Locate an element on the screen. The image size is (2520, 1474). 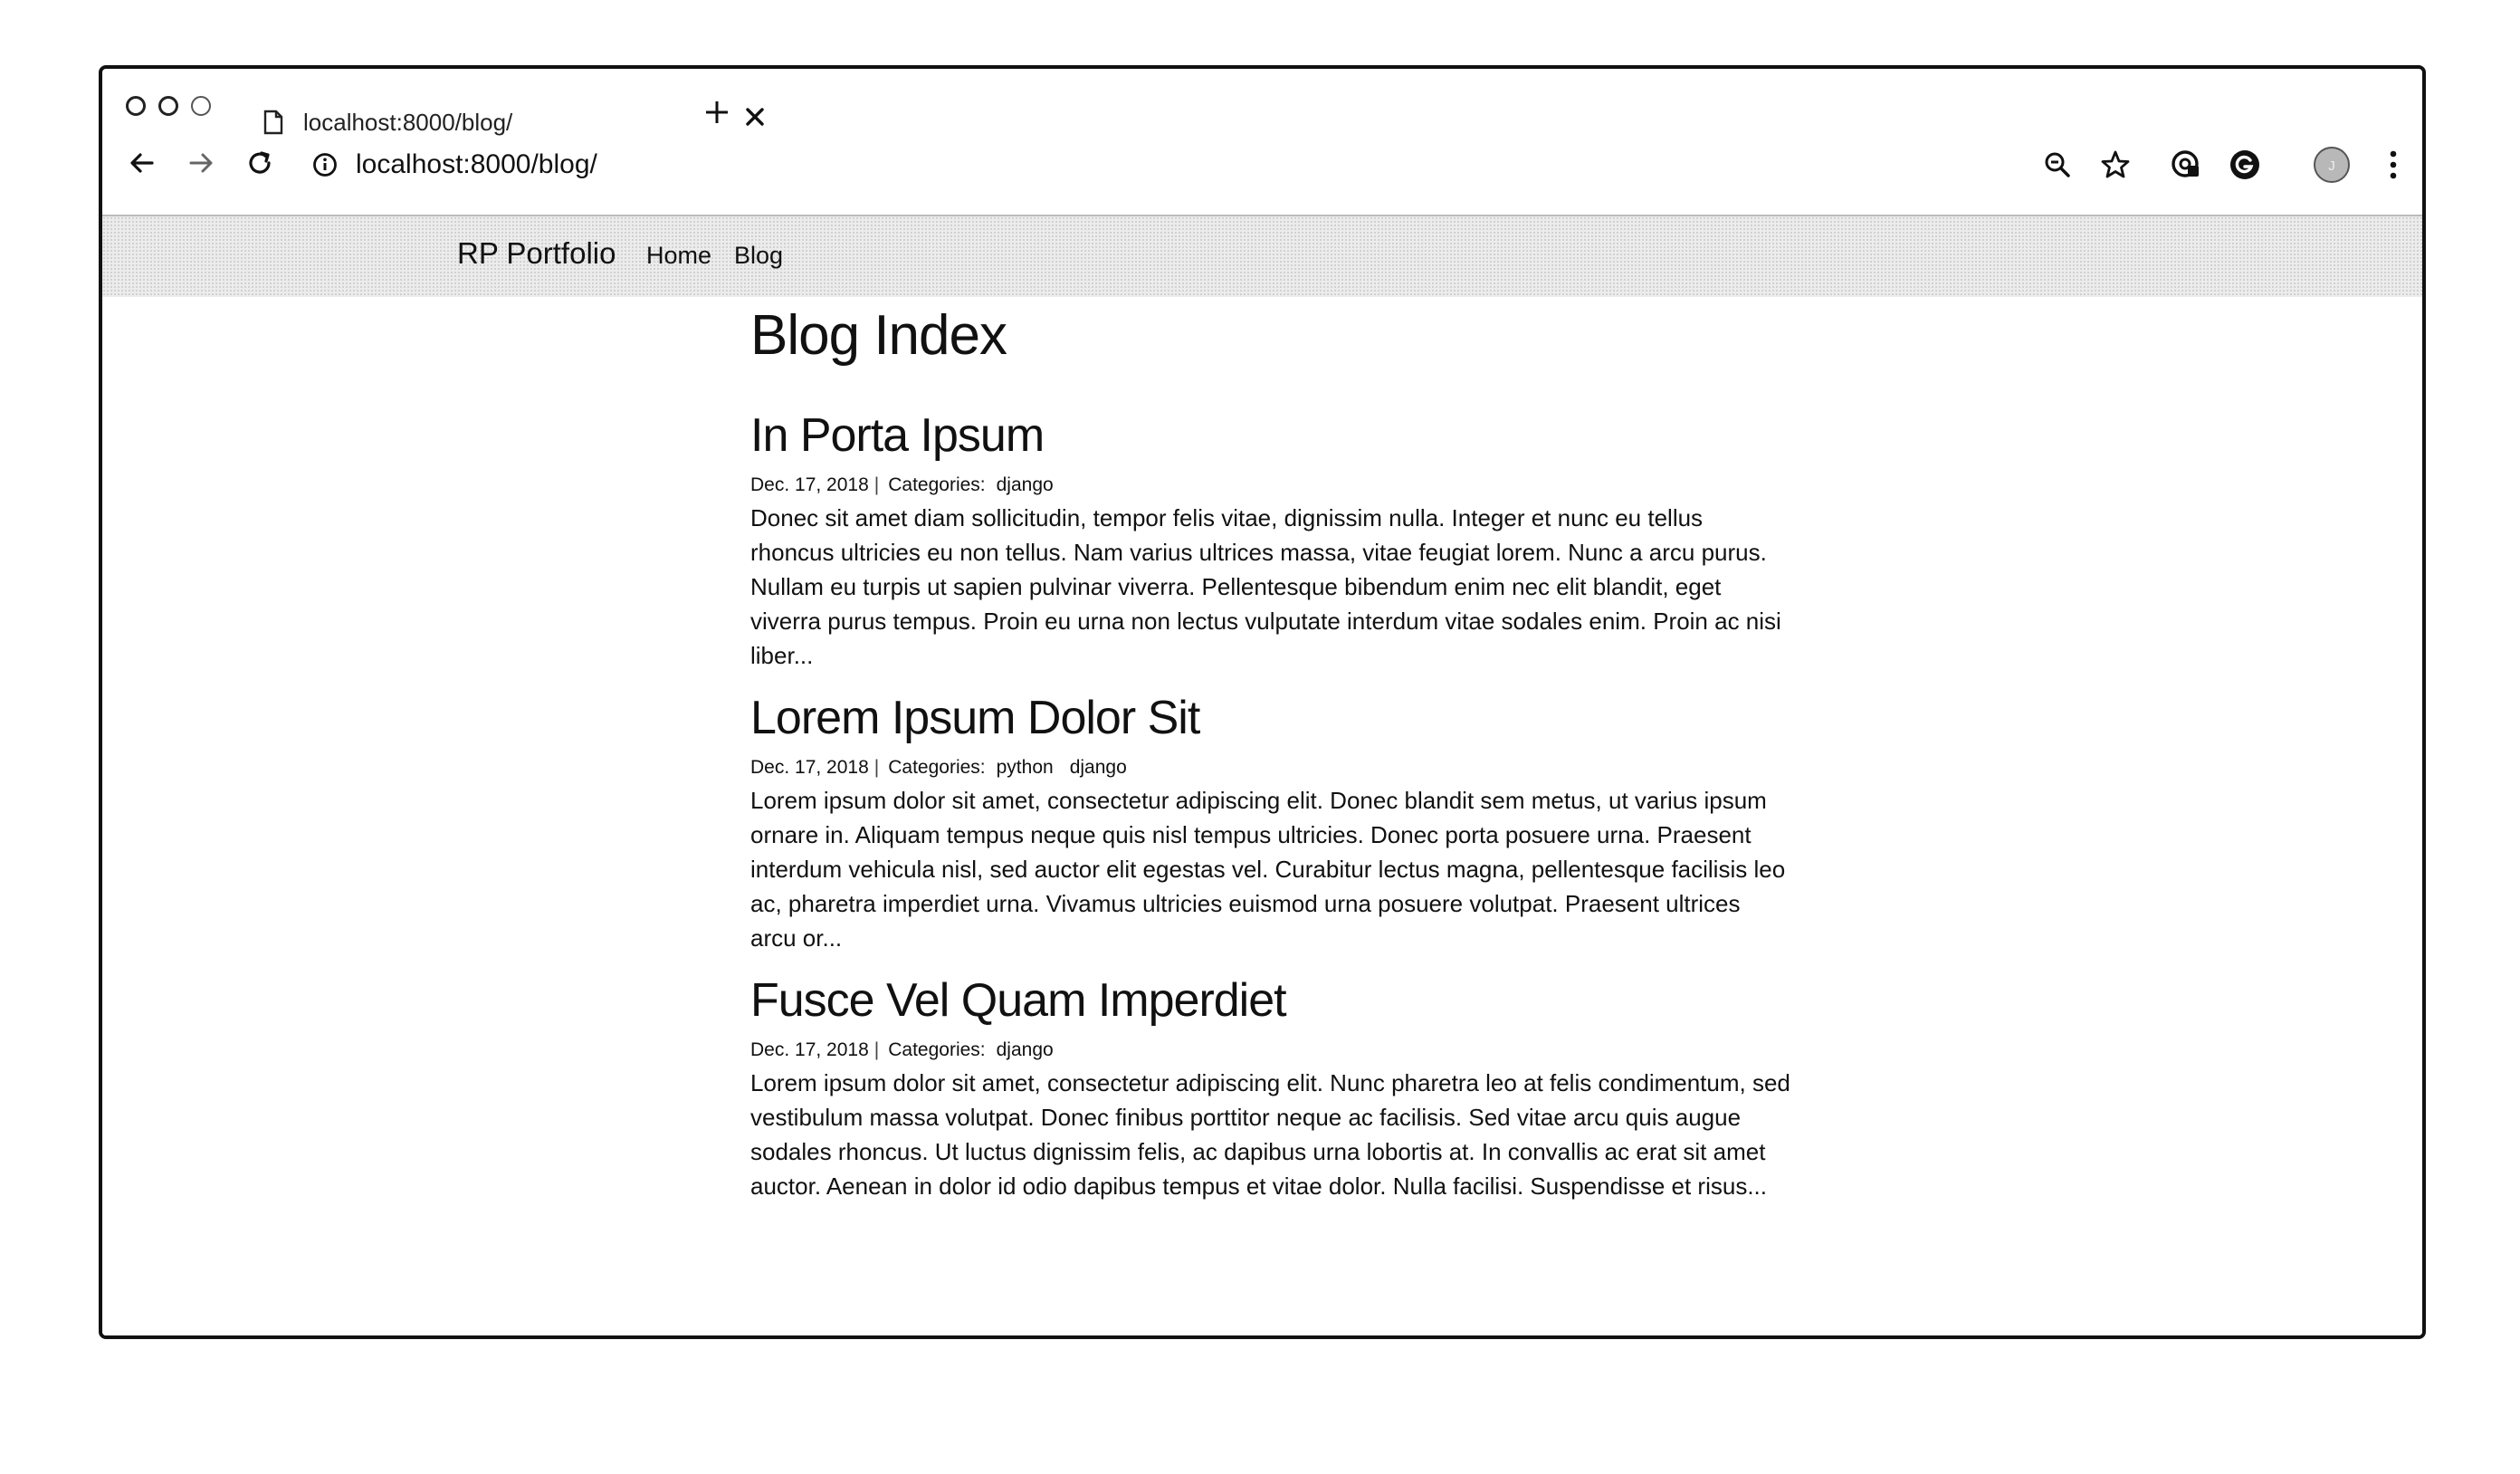
back-icon is located at coordinates (142, 163).